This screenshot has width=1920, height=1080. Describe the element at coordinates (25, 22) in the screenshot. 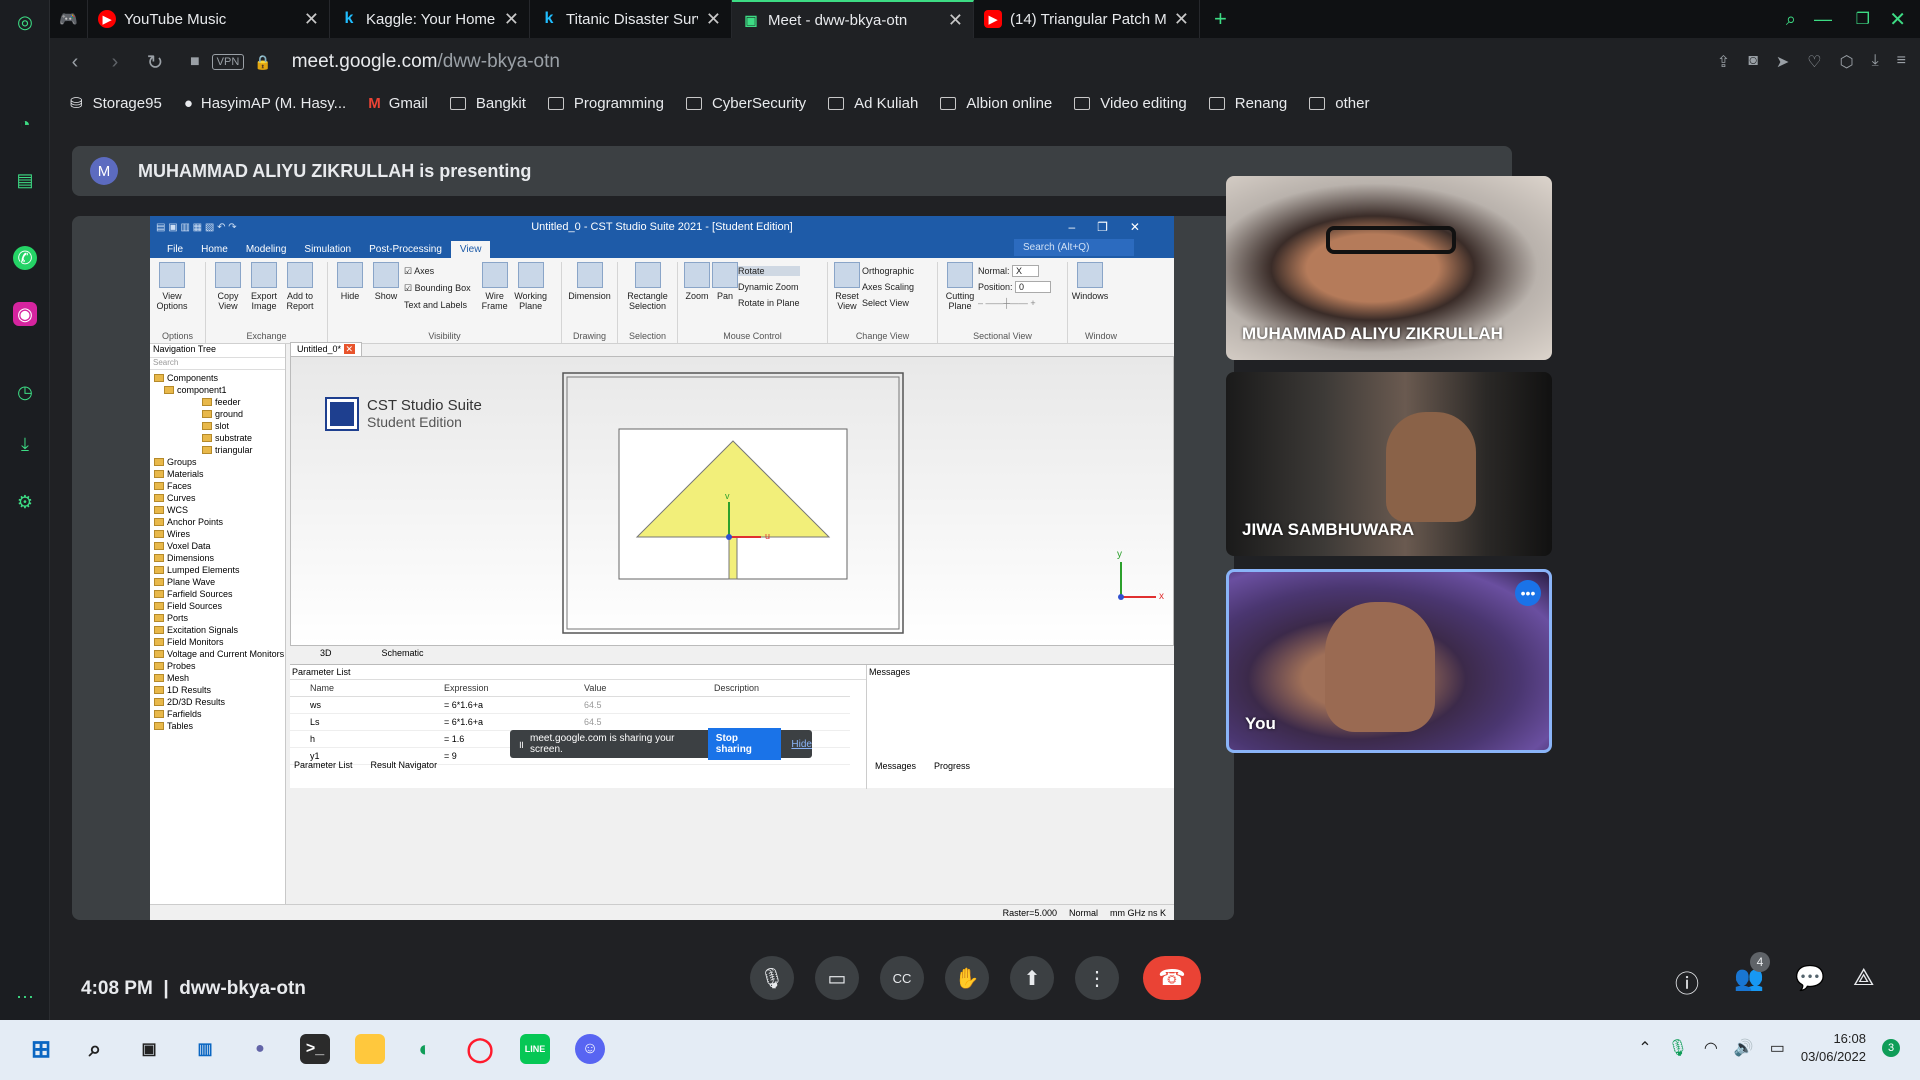

I see `opera-logo-icon: ◎` at that location.